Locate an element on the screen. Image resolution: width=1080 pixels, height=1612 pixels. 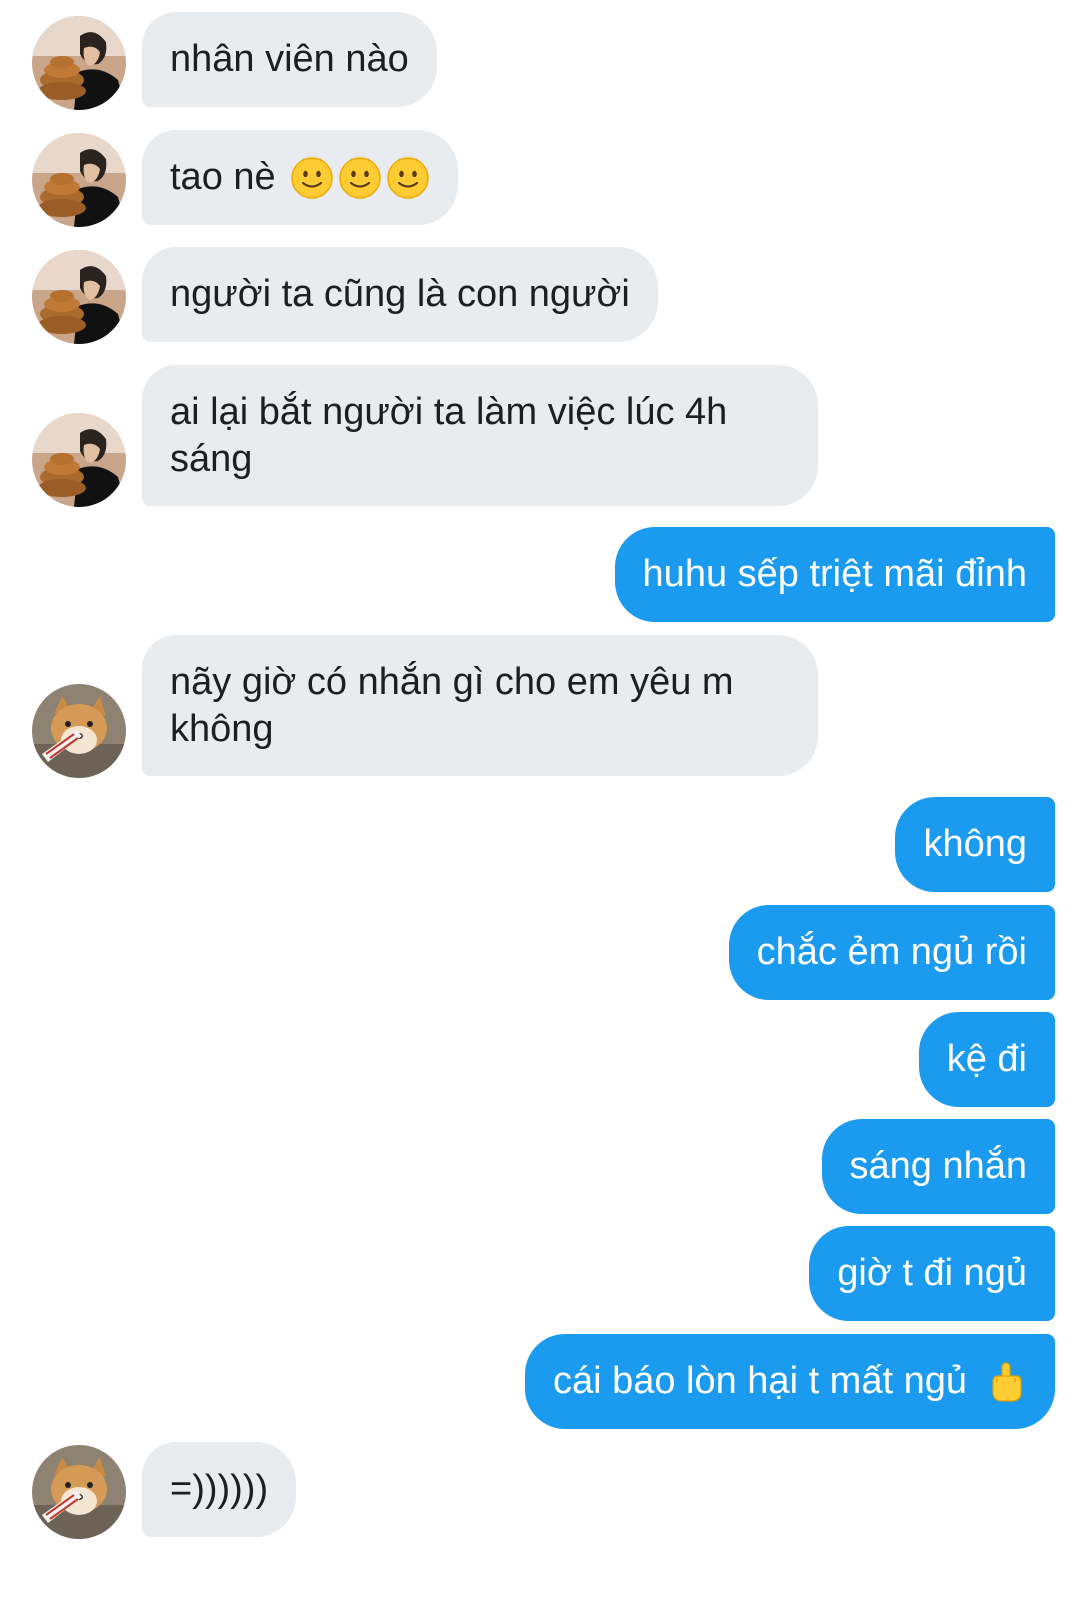
incoming-message-bubble: ai lại bắt người ta làm việc lúc 4h sáng is located at coordinates (480, 435).